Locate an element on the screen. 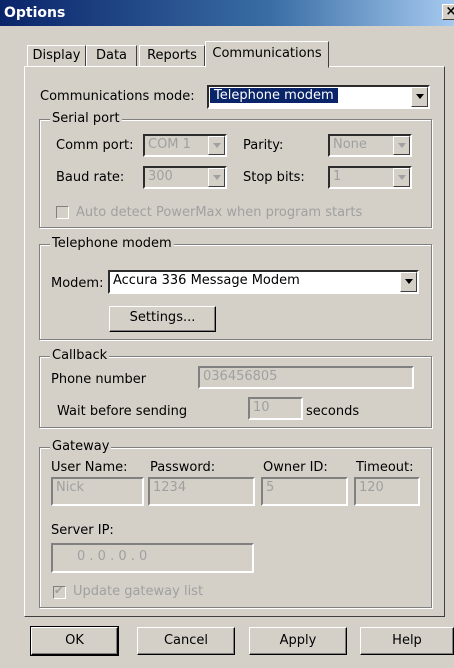 This screenshot has height=668, width=454. password-label: Password: is located at coordinates (183, 467).